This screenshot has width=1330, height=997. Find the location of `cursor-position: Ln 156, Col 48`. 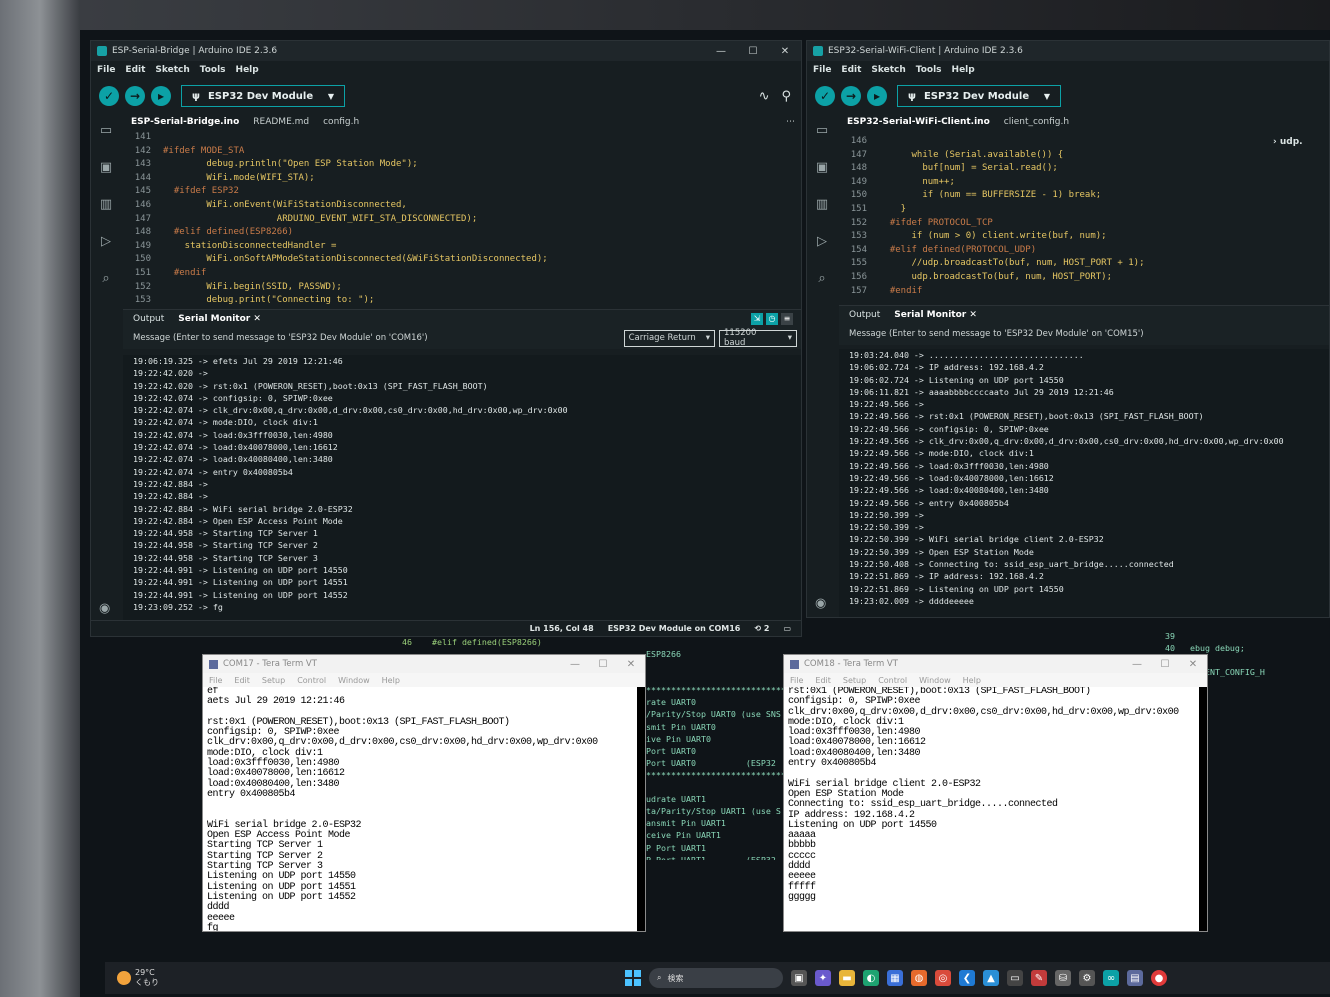

cursor-position: Ln 156, Col 48 is located at coordinates (562, 628).